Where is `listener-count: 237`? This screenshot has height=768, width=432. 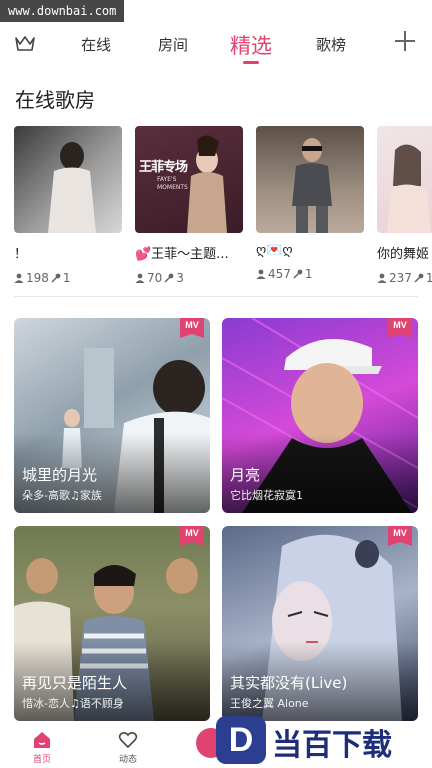 listener-count: 237 is located at coordinates (400, 278).